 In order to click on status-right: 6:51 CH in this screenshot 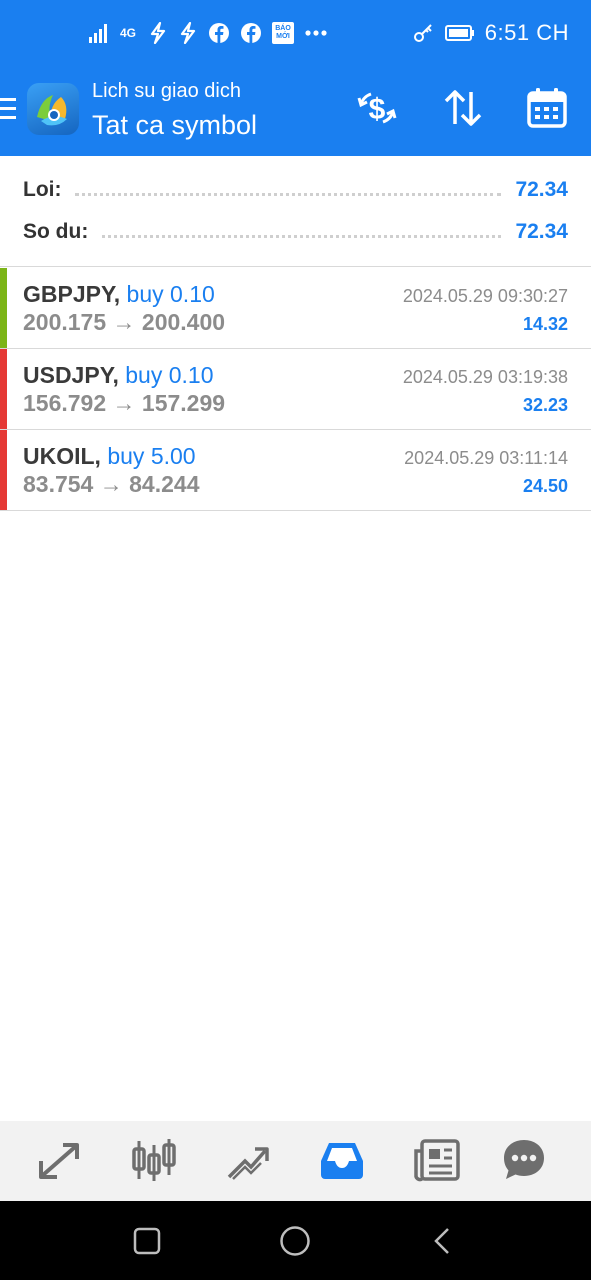, I will do `click(491, 33)`.